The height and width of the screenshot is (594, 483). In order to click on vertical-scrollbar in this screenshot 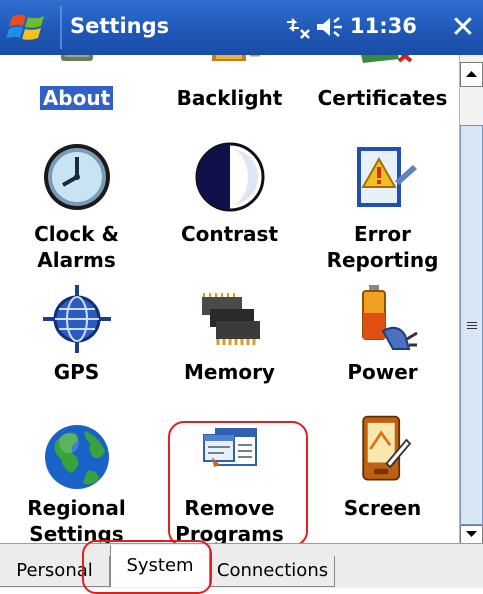, I will do `click(471, 302)`.